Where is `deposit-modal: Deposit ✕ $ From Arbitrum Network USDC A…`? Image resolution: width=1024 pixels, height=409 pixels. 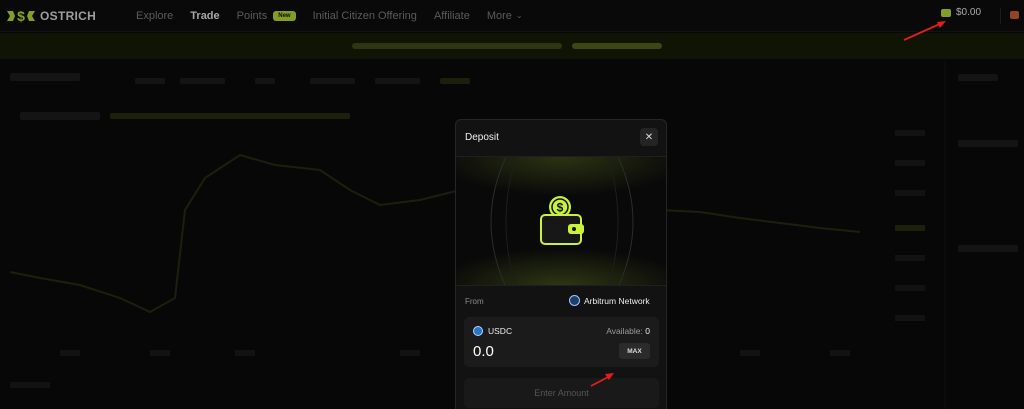 deposit-modal: Deposit ✕ $ From Arbitrum Network USDC A… is located at coordinates (561, 264).